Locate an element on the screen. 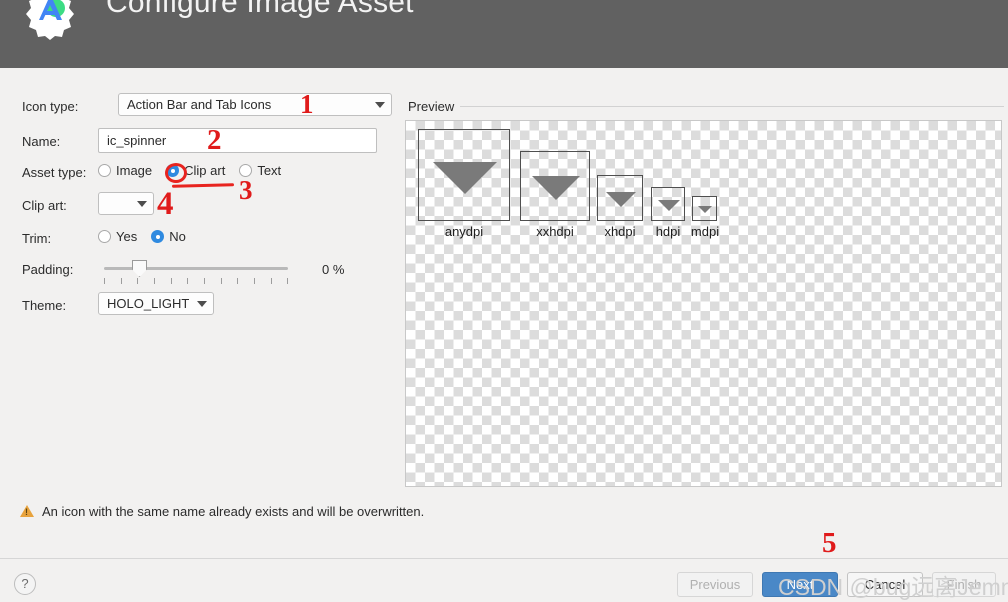 This screenshot has height=602, width=1008. slider-ticks is located at coordinates (196, 281).